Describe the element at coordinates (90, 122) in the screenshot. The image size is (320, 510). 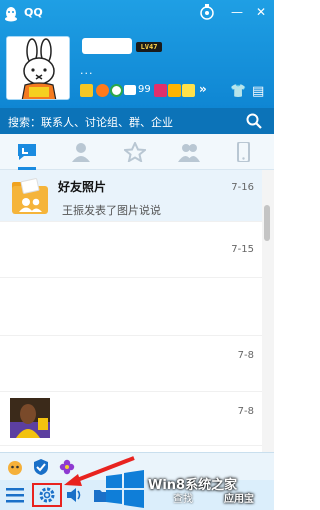
I see `search-input: 搜索：联系人、讨论组、群、企业` at that location.